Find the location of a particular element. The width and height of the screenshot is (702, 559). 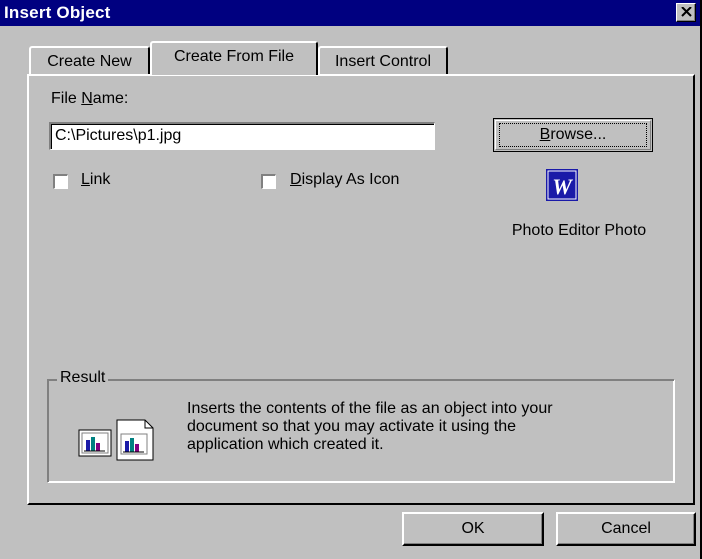

link-label: Link is located at coordinates (95, 180).